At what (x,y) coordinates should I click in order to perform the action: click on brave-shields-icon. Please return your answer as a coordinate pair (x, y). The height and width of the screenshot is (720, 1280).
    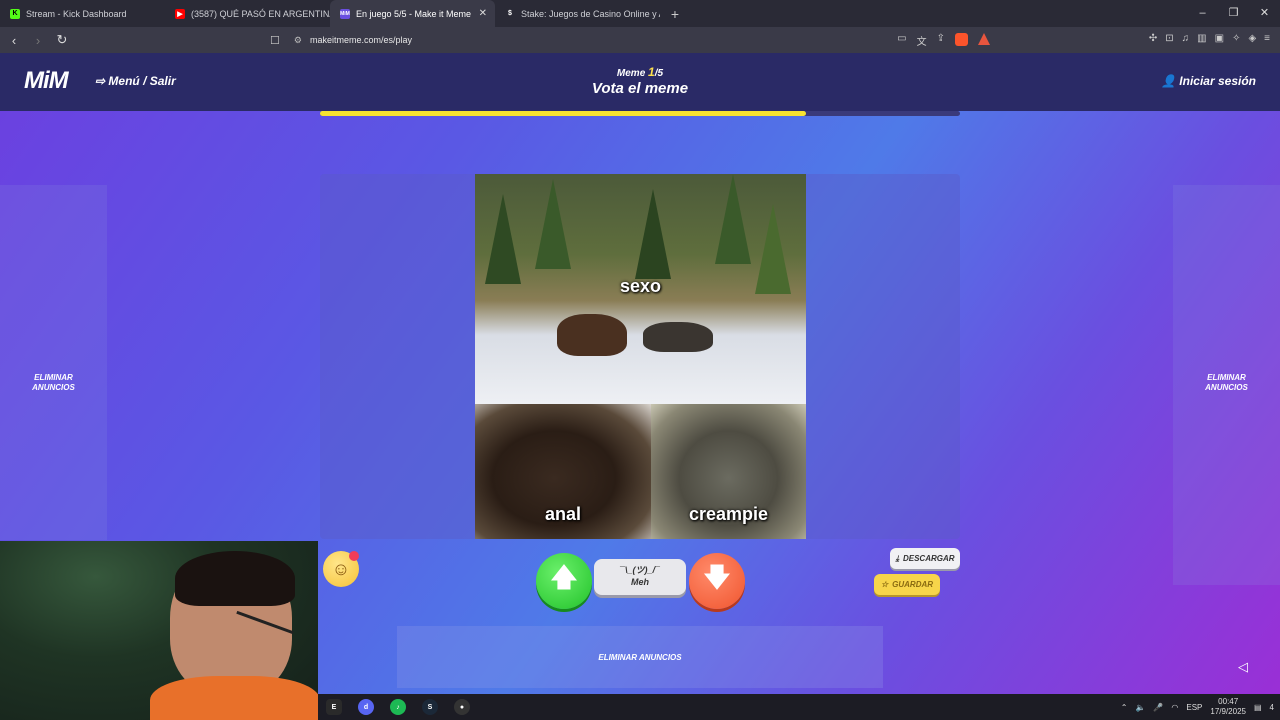
    Looking at the image, I should click on (961, 39).